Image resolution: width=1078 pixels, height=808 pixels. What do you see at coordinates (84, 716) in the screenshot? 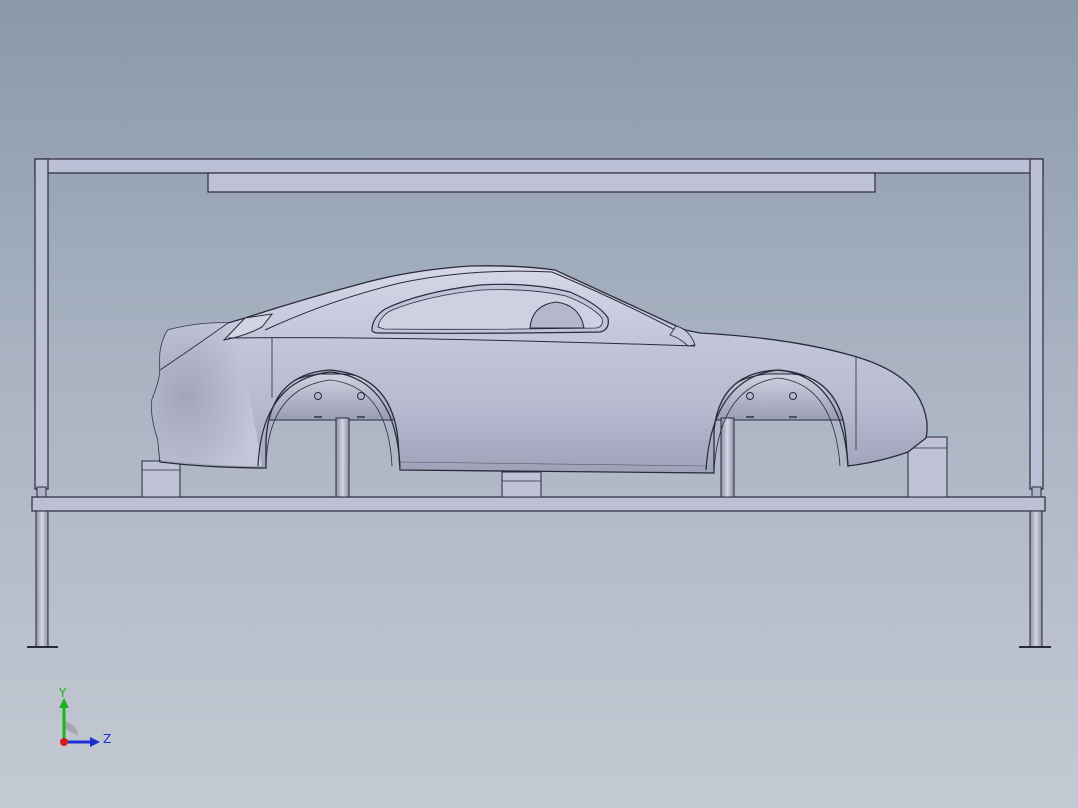
I see `coordinate-triad: Y Z` at bounding box center [84, 716].